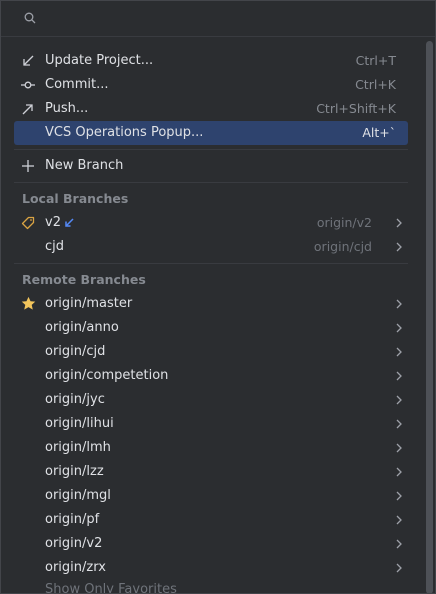 The width and height of the screenshot is (436, 594). What do you see at coordinates (28, 60) in the screenshot?
I see `arrow-down-left-icon` at bounding box center [28, 60].